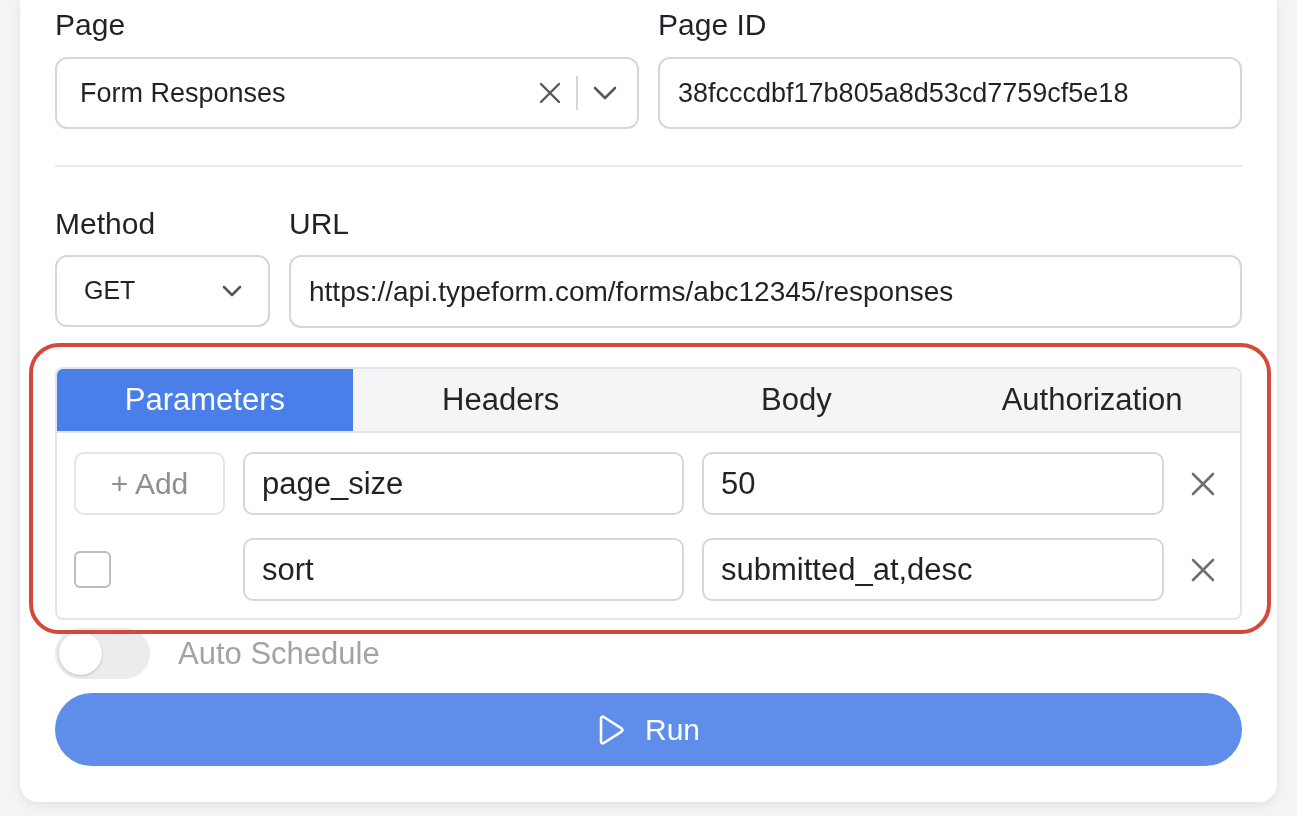  Describe the element at coordinates (162, 291) in the screenshot. I see `method-select: GET` at that location.